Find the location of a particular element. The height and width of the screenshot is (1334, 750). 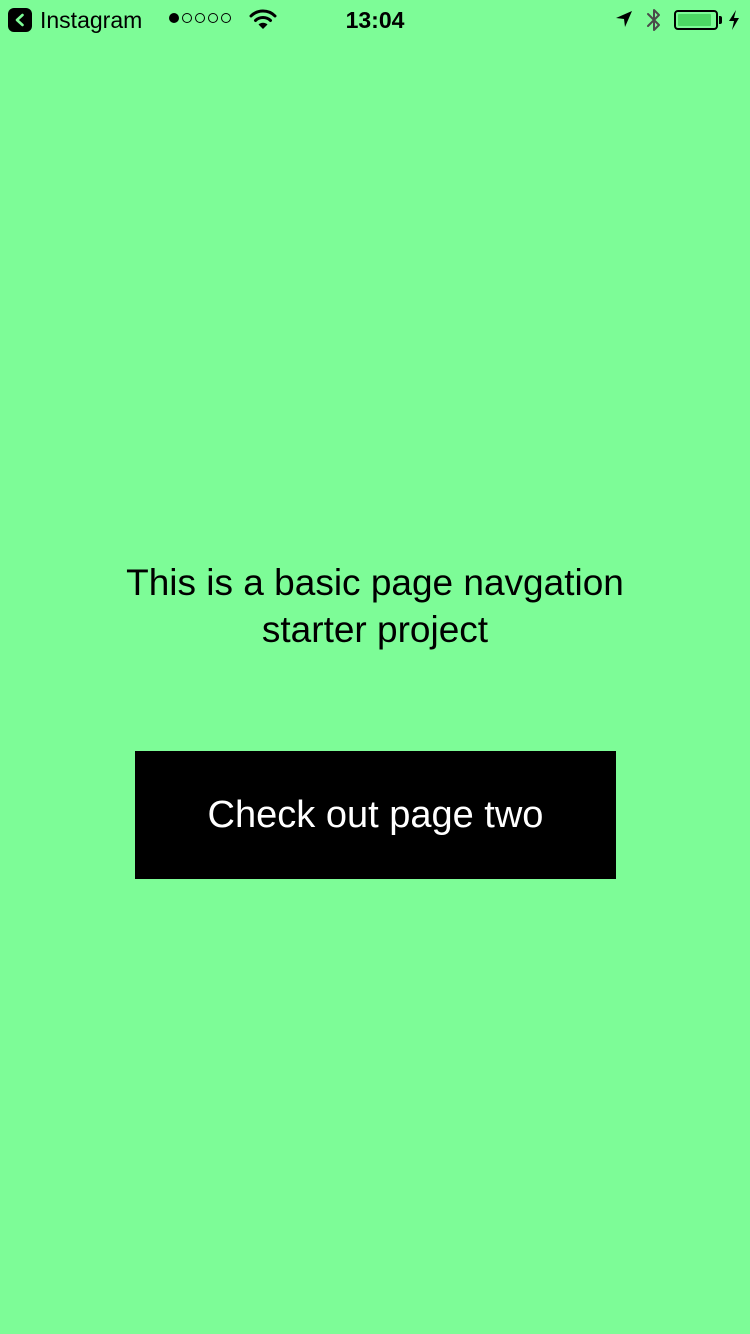

battery-indicator is located at coordinates (696, 20).